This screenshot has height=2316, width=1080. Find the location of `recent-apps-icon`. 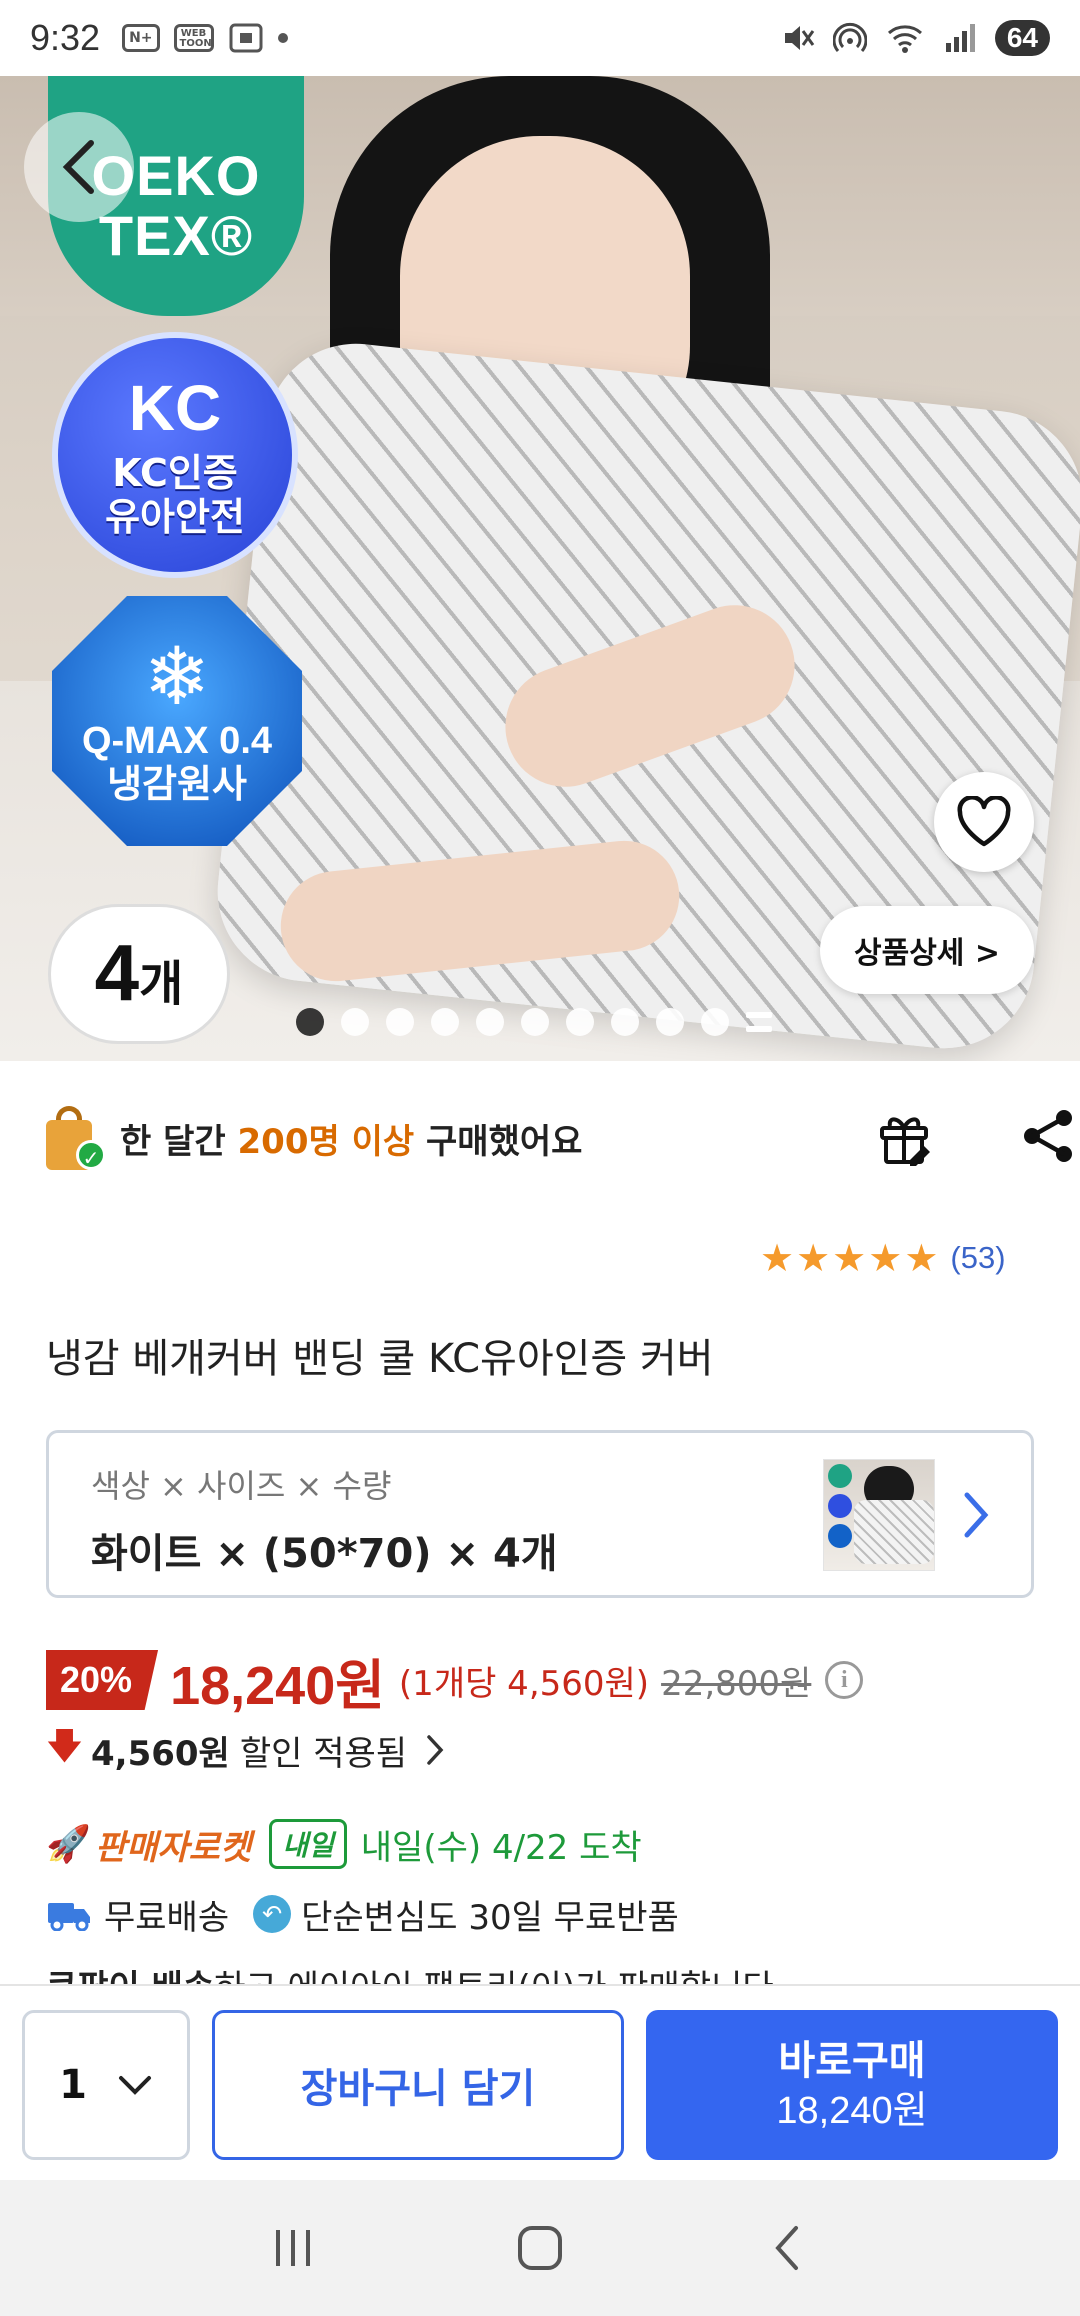

recent-apps-icon is located at coordinates (293, 2248).